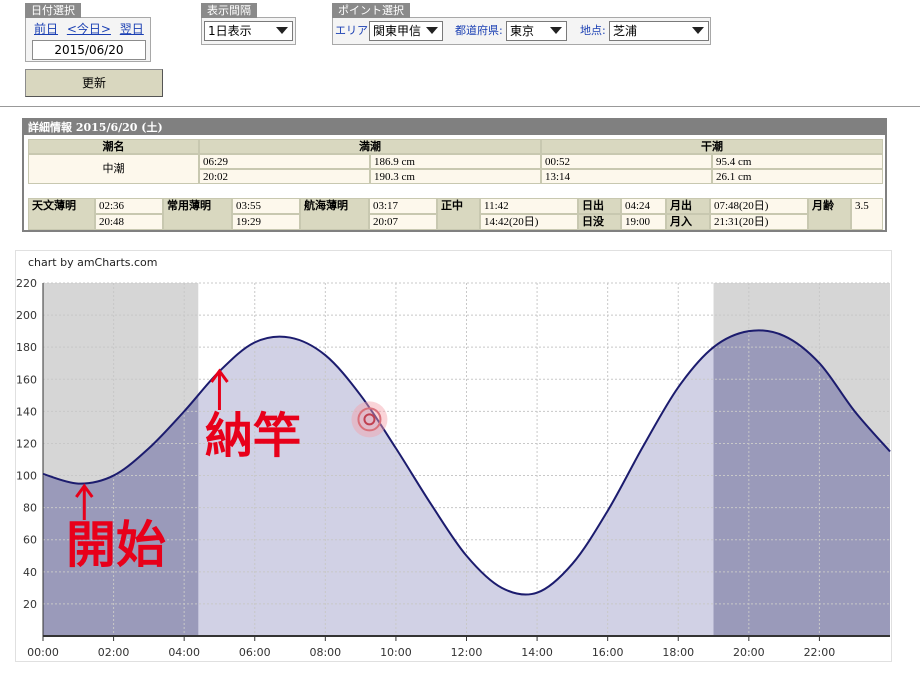 The width and height of the screenshot is (920, 698). I want to click on high-1-height: 186.9 cm, so click(455, 161).